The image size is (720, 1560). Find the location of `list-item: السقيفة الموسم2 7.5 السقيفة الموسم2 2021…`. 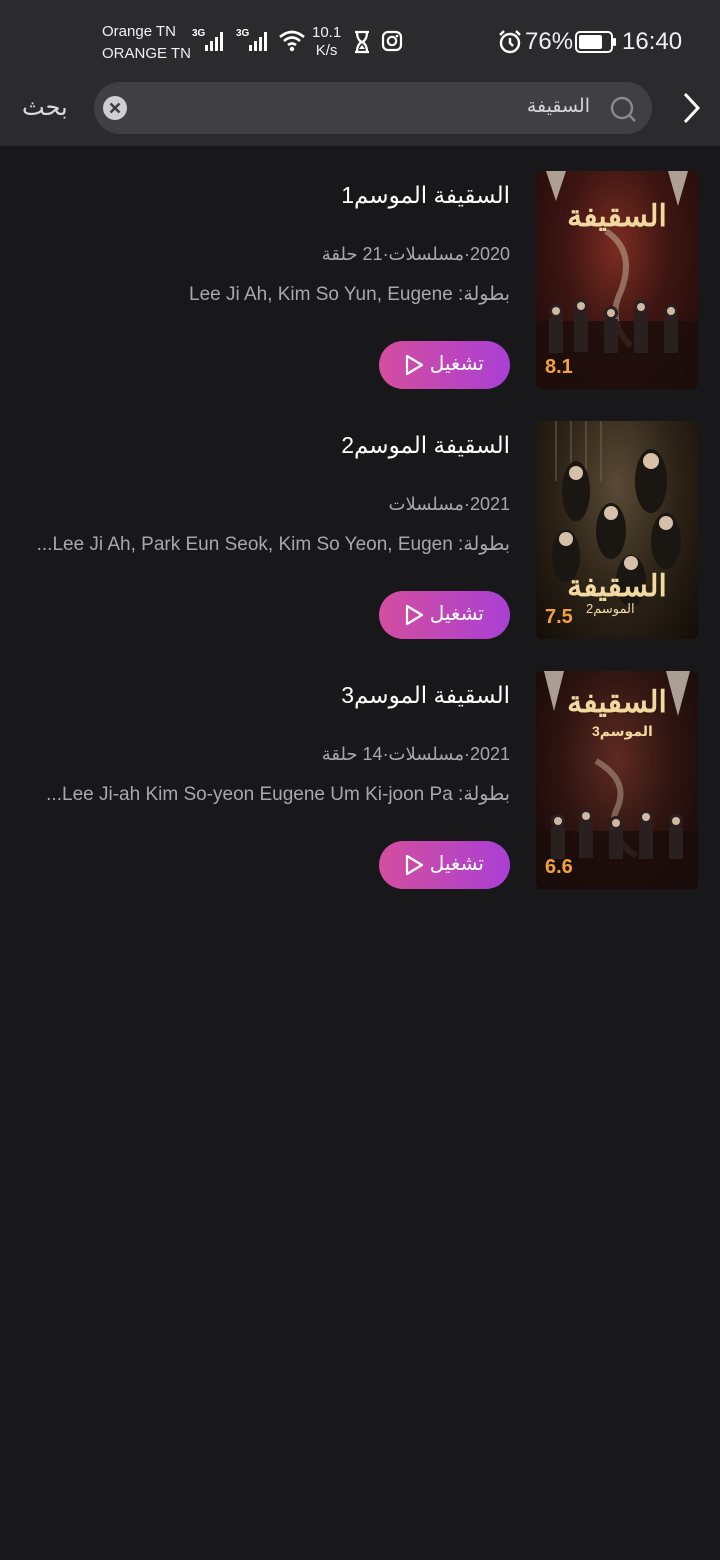

list-item: السقيفة الموسم2 7.5 السقيفة الموسم2 2021… is located at coordinates (360, 531).